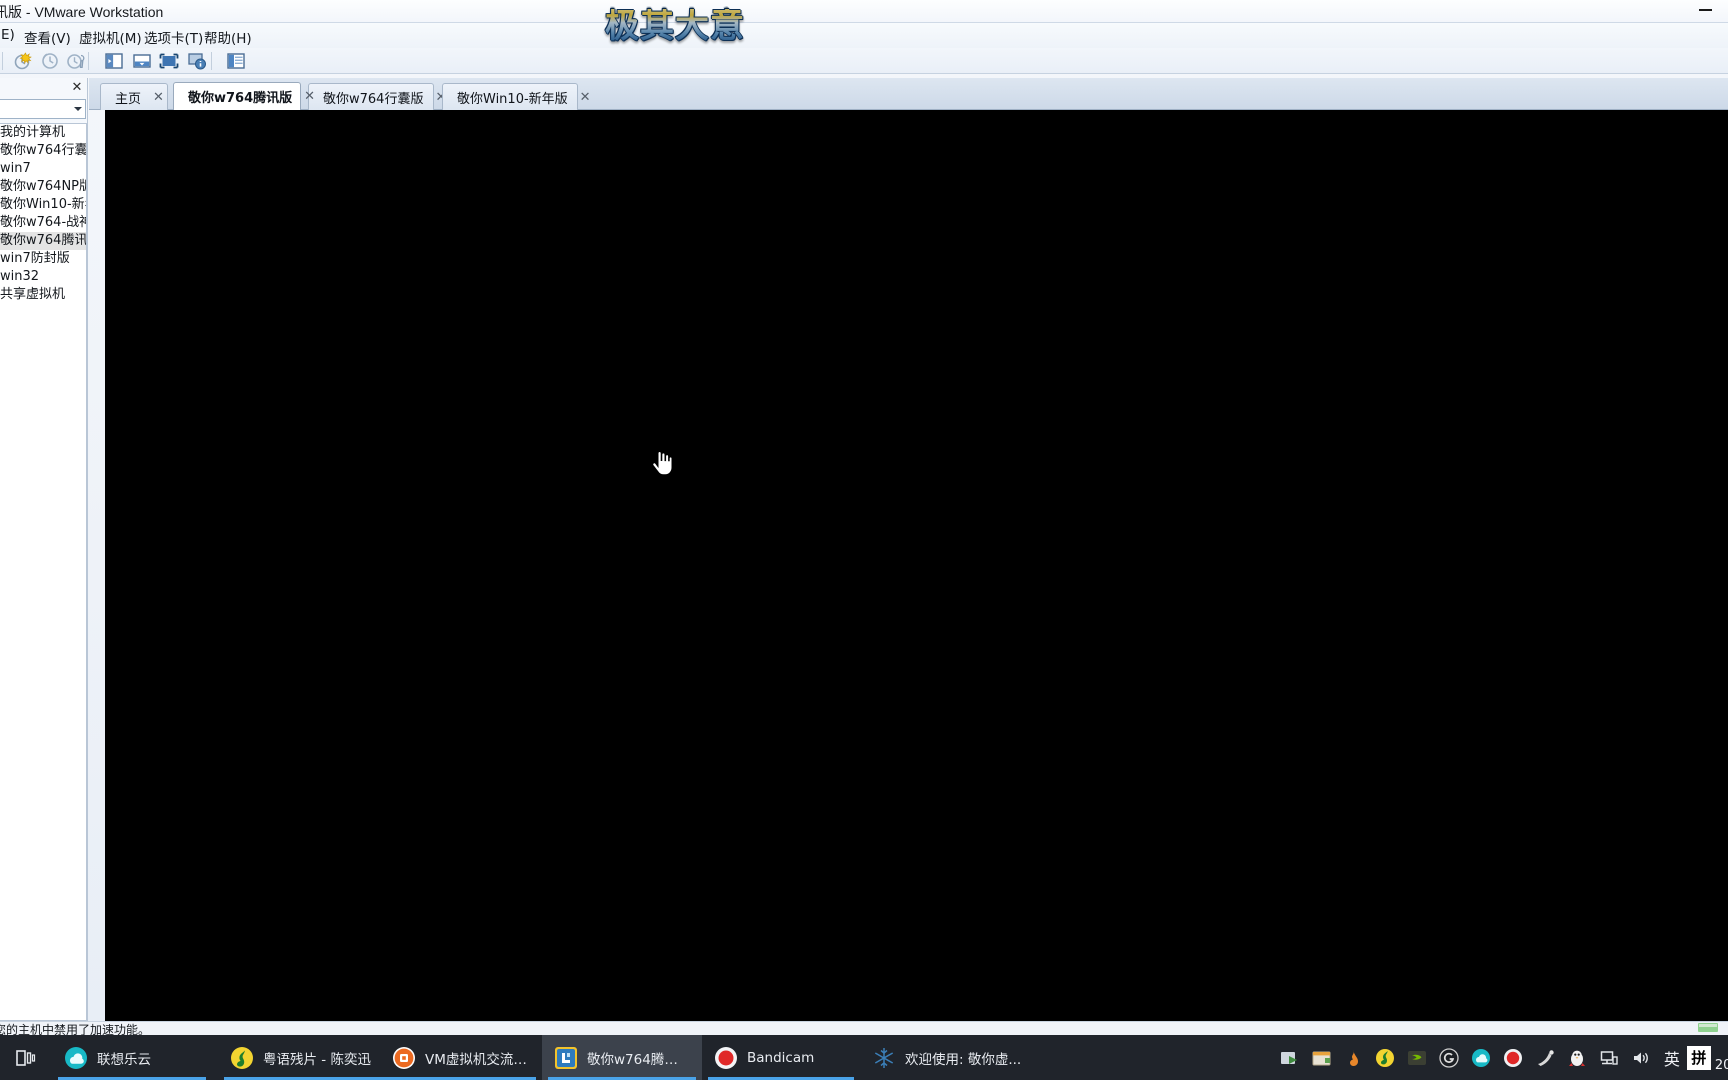 The width and height of the screenshot is (1728, 1080). I want to click on restart-icon, so click(76, 61).